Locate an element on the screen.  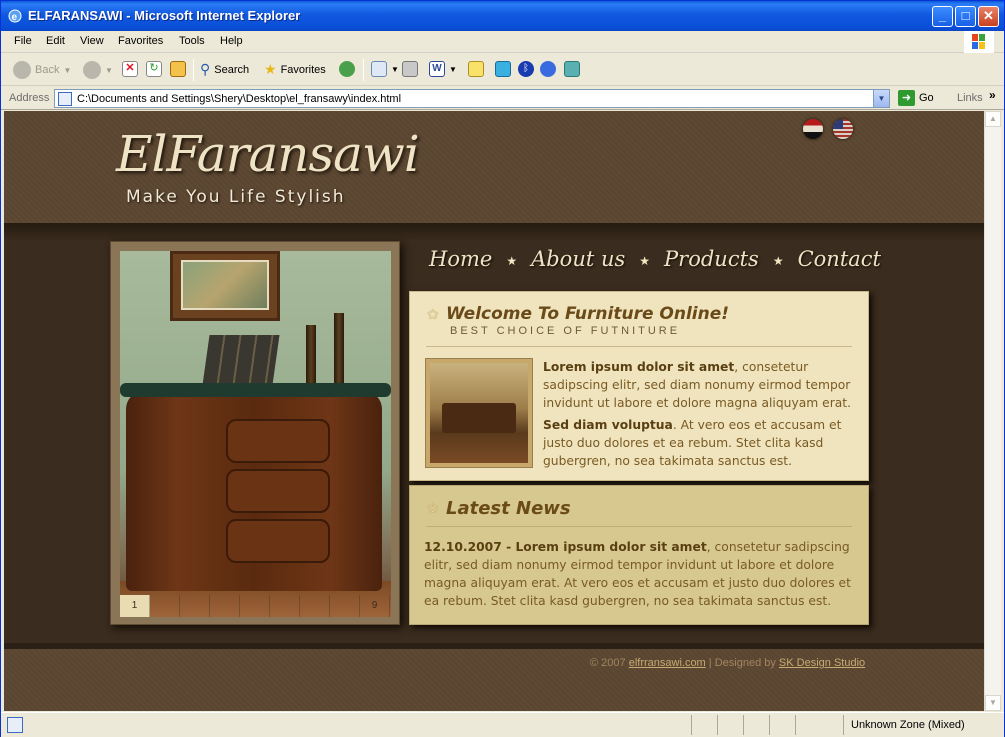
favorites-button: ★ Favorites is located at coordinates (295, 69).